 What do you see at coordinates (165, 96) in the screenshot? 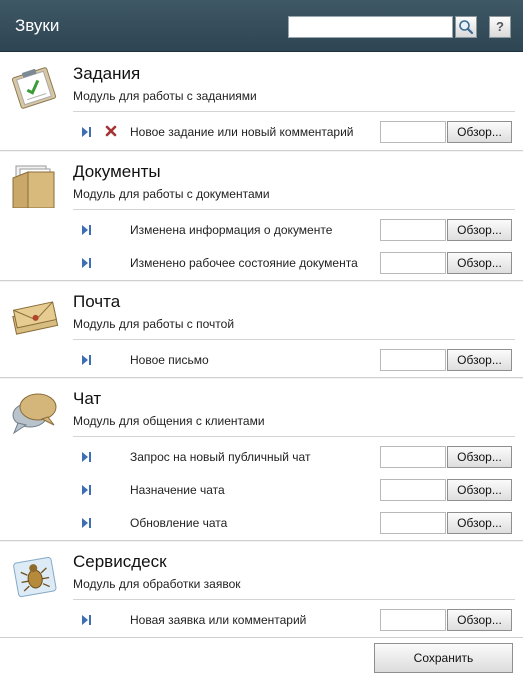
I see `module-description: Модуль для работы с заданиями` at bounding box center [165, 96].